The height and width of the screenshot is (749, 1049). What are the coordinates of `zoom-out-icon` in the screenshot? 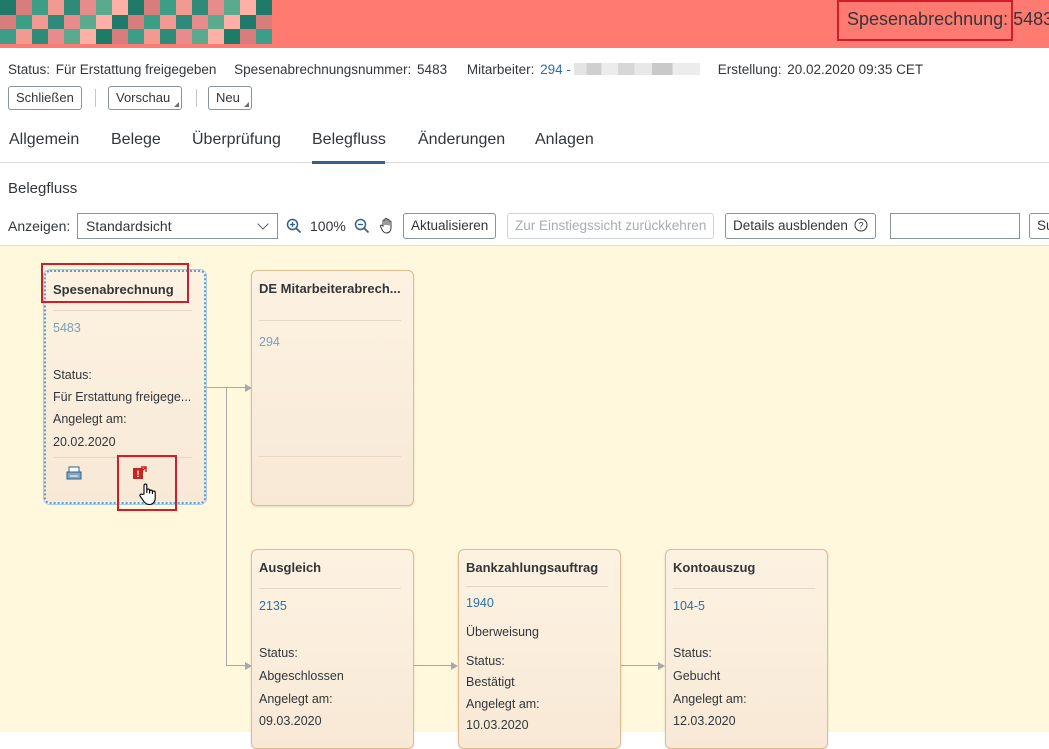 It's located at (362, 226).